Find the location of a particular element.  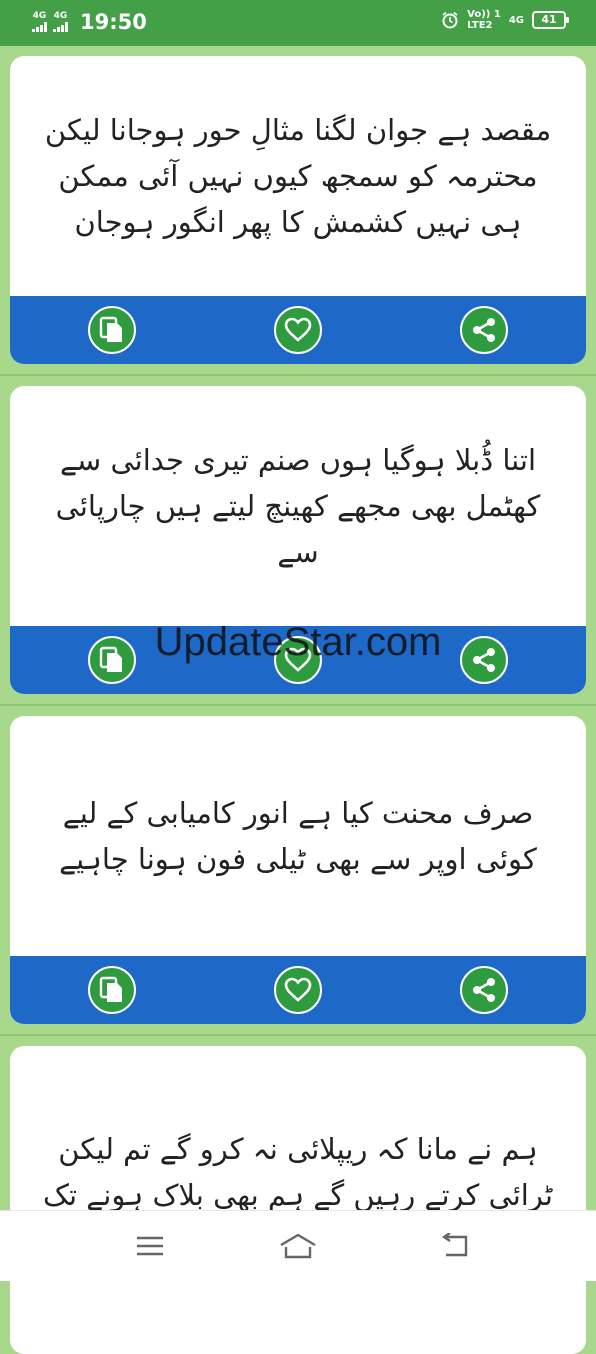

system-nav-bar is located at coordinates (298, 1245).